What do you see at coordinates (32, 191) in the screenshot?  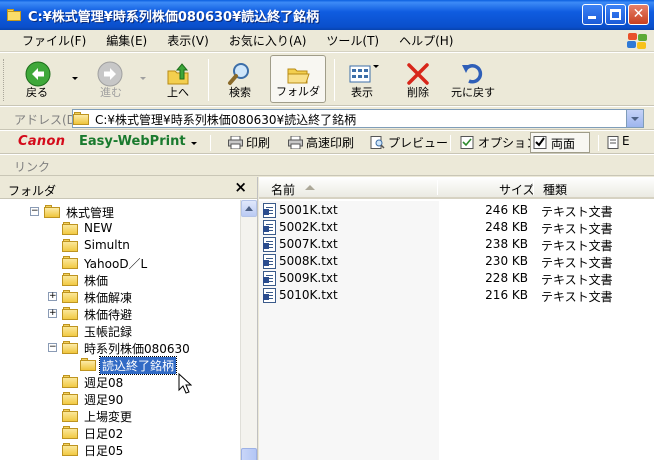 I see `folder-pane-title: フォルダ` at bounding box center [32, 191].